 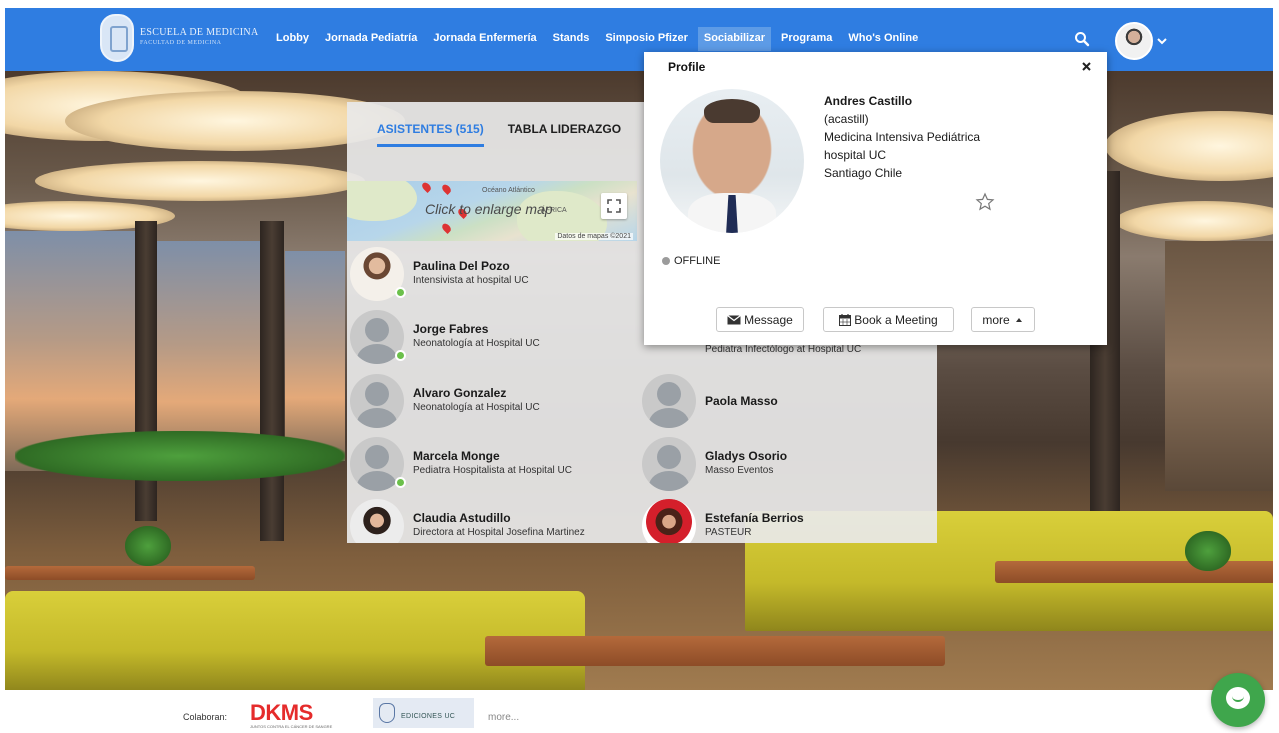 What do you see at coordinates (571, 39) in the screenshot?
I see `nav-item-stands: Stands` at bounding box center [571, 39].